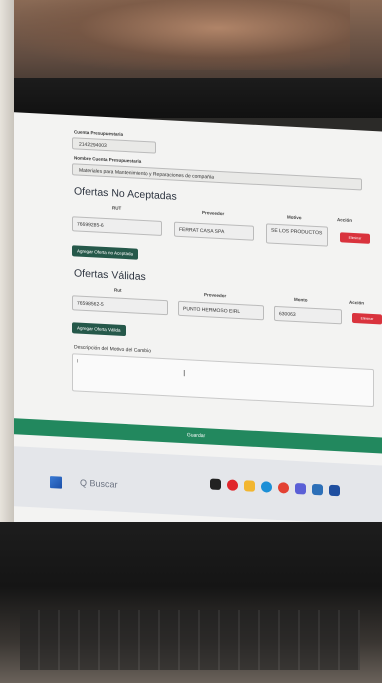 This screenshot has width=382, height=683. Describe the element at coordinates (221, 310) in the screenshot. I see `proveedor-input: PUNTO HERMOSO EIRL` at that location.